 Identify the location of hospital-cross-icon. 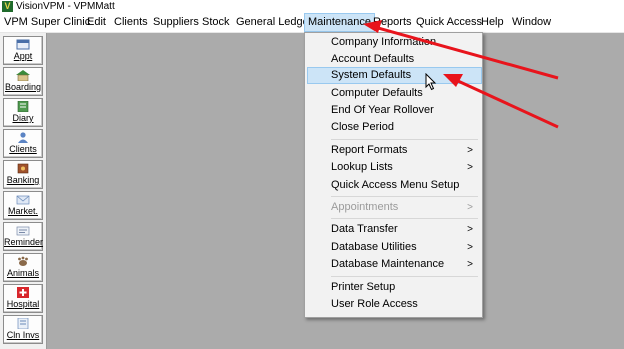
(23, 292).